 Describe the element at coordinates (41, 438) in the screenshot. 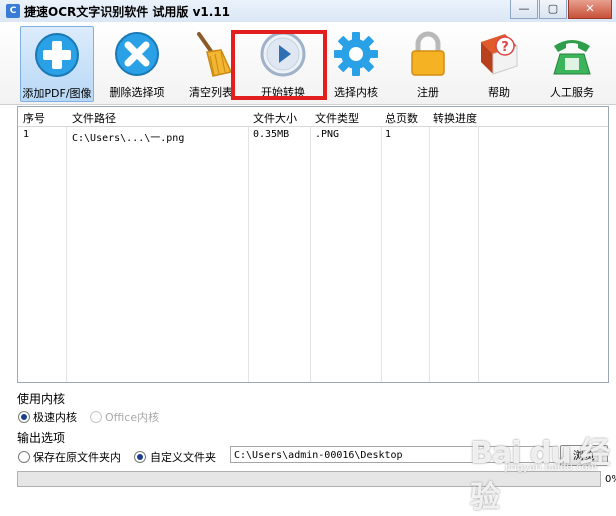

I see `output-section-title: 输出选项` at that location.